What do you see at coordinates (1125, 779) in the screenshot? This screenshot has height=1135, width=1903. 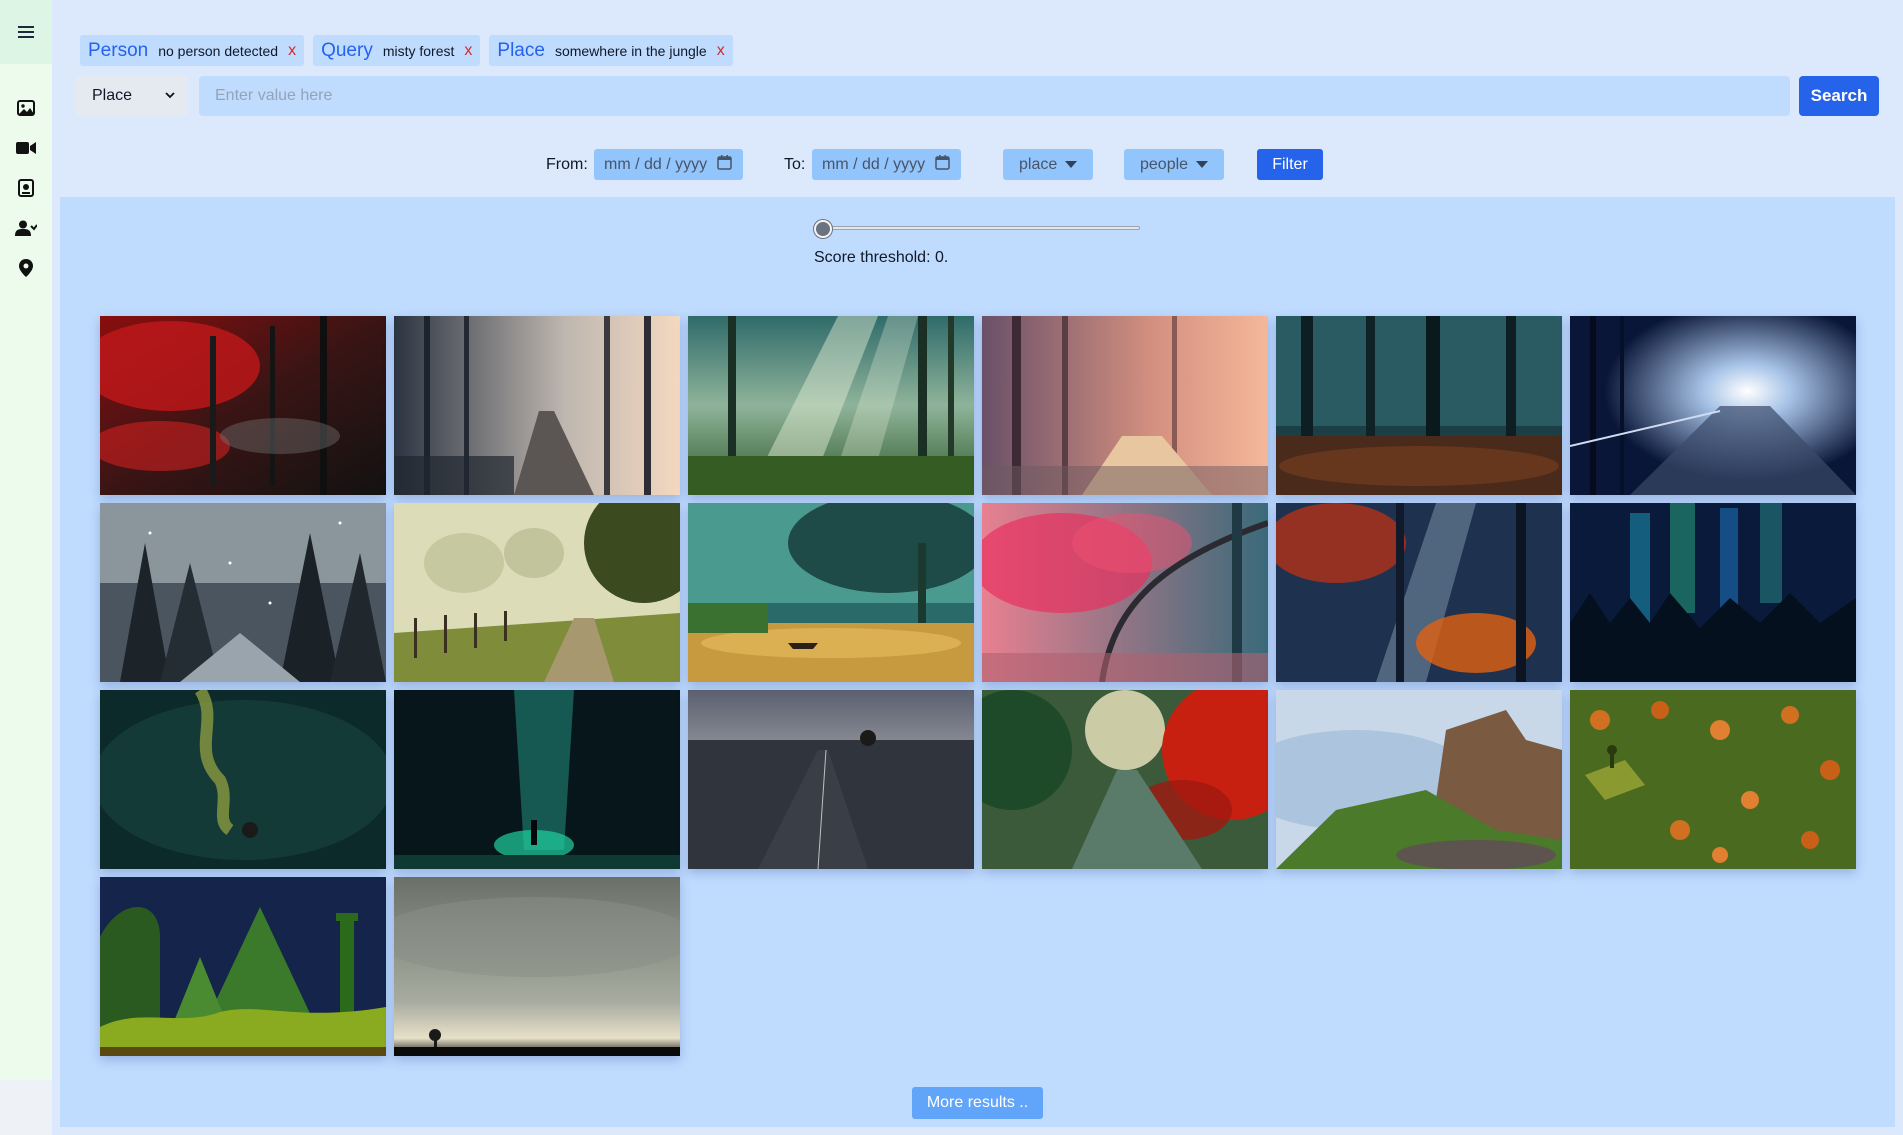 I see `result-image-red-trees-road` at bounding box center [1125, 779].